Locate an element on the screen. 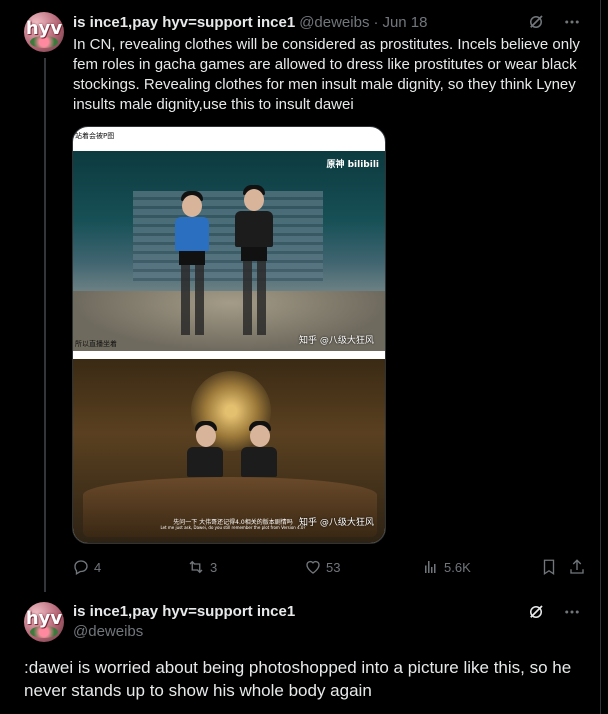 The width and height of the screenshot is (608, 714). tweet-actions: 4 3 53 5.6K is located at coordinates (331, 567).